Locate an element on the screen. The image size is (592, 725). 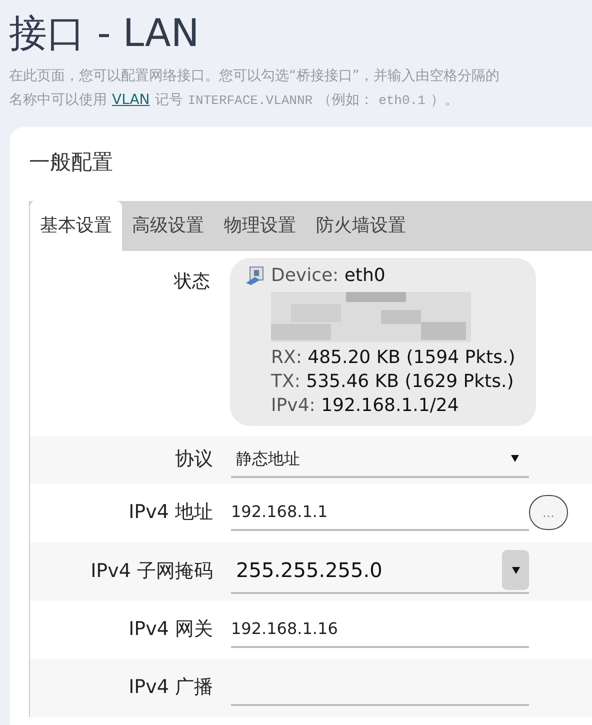
field-label: IPv4 地址 is located at coordinates (170, 513).